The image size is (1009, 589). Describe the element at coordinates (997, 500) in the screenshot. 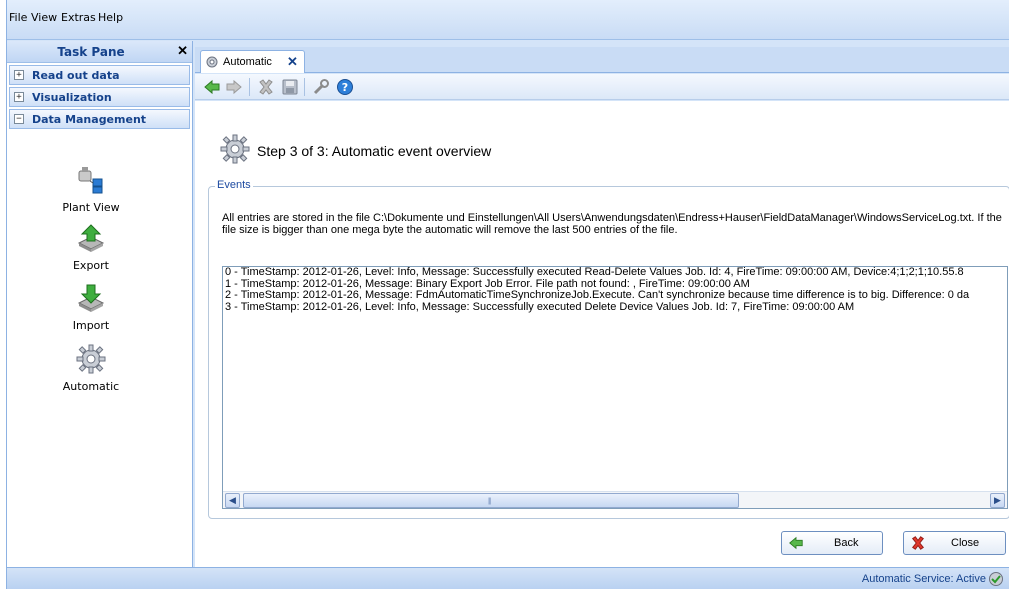

I see `scroll-right-icon: ▶` at that location.